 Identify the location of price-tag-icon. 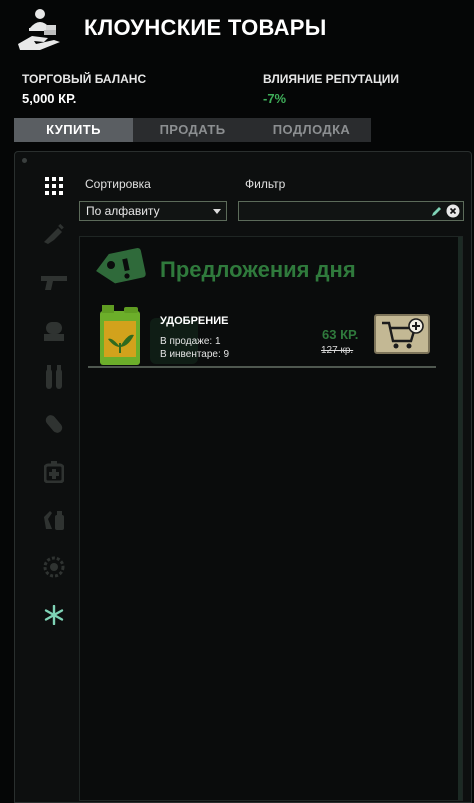
(121, 266).